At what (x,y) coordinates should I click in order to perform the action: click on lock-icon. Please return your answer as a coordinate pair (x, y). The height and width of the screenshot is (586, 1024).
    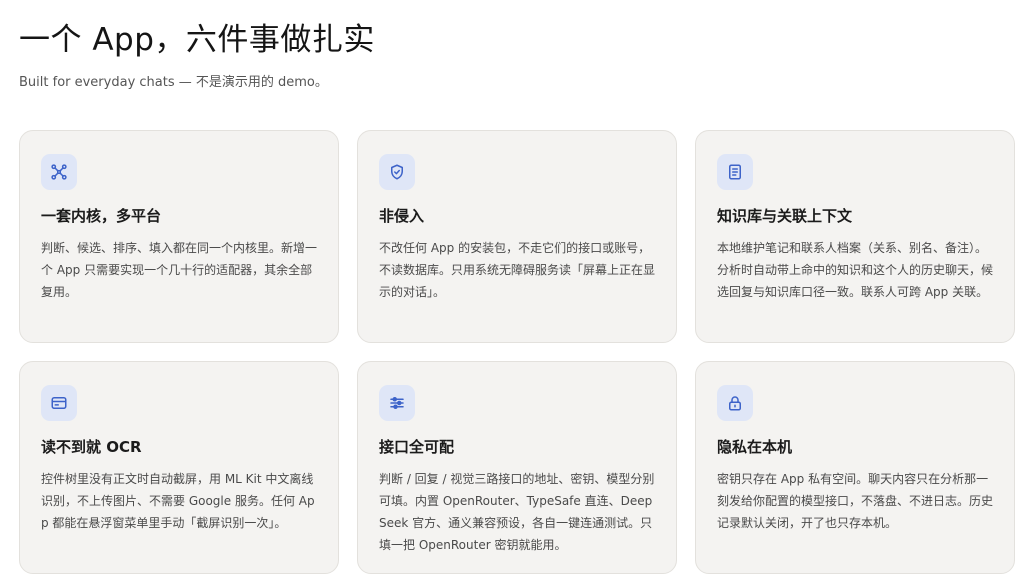
    Looking at the image, I should click on (735, 403).